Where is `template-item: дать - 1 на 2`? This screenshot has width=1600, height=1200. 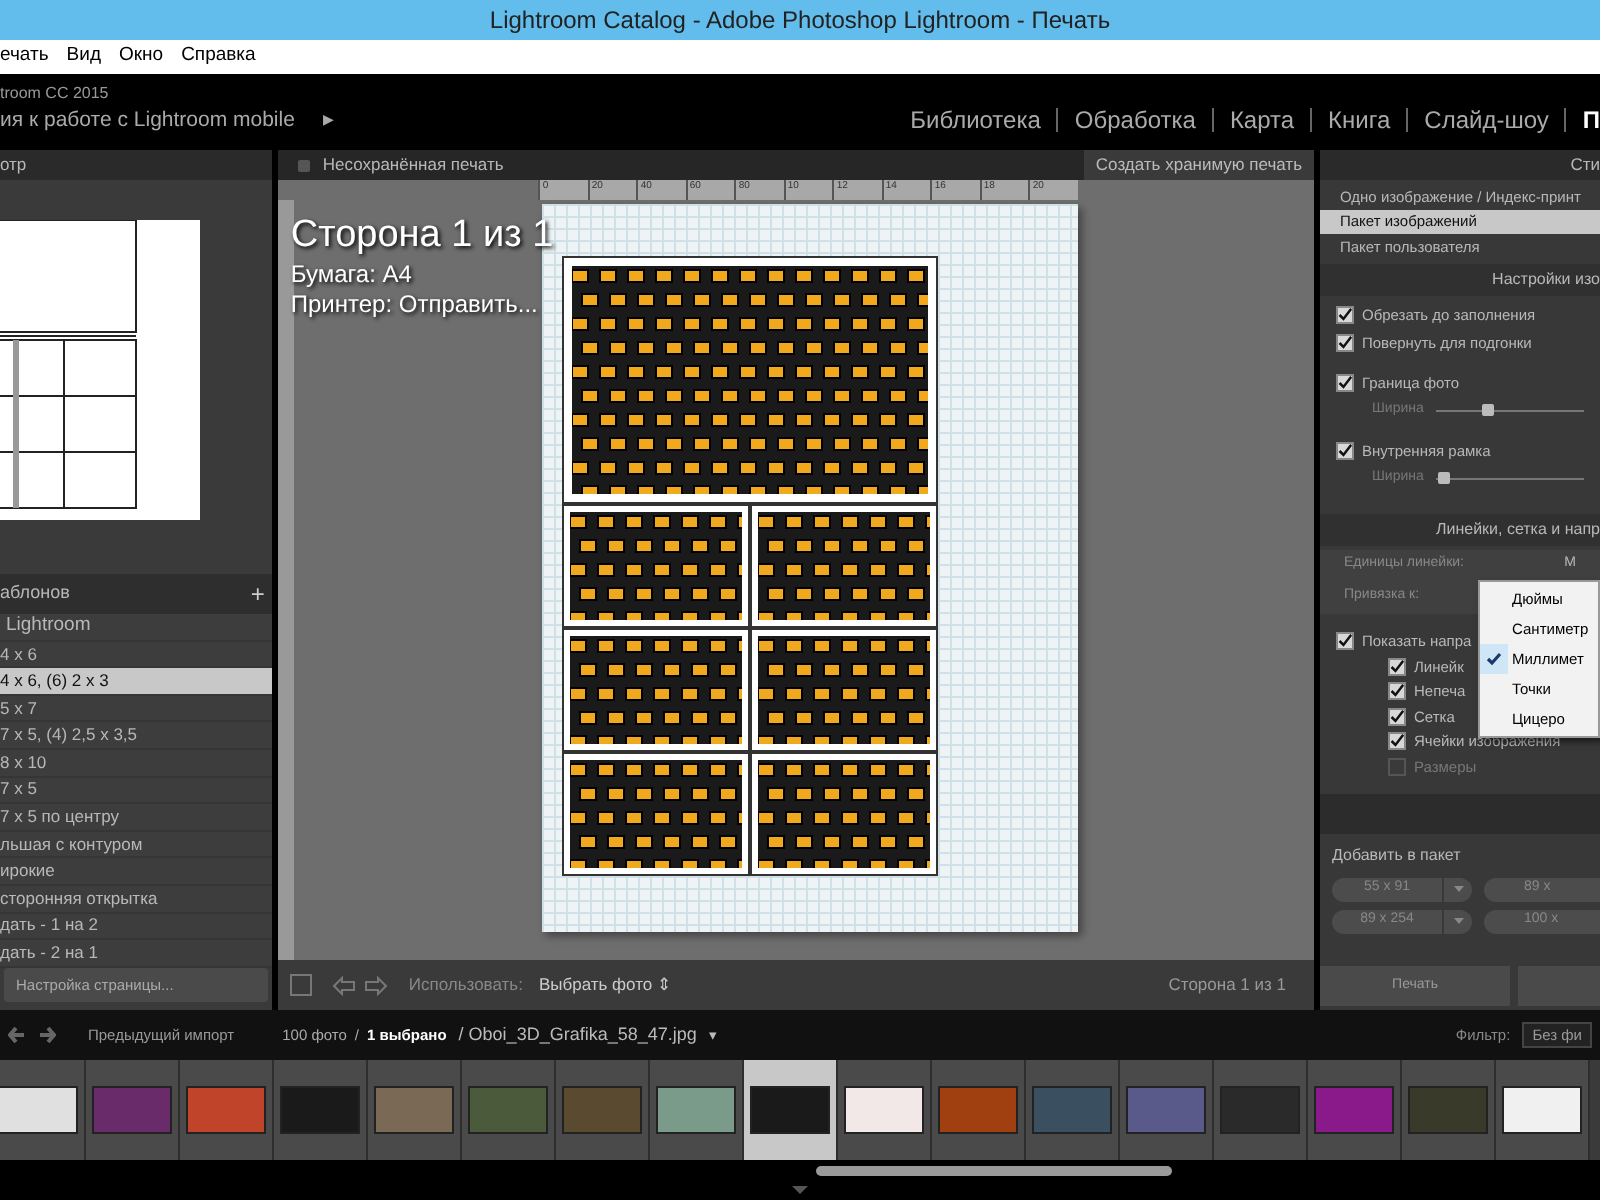
template-item: дать - 1 на 2 is located at coordinates (136, 927).